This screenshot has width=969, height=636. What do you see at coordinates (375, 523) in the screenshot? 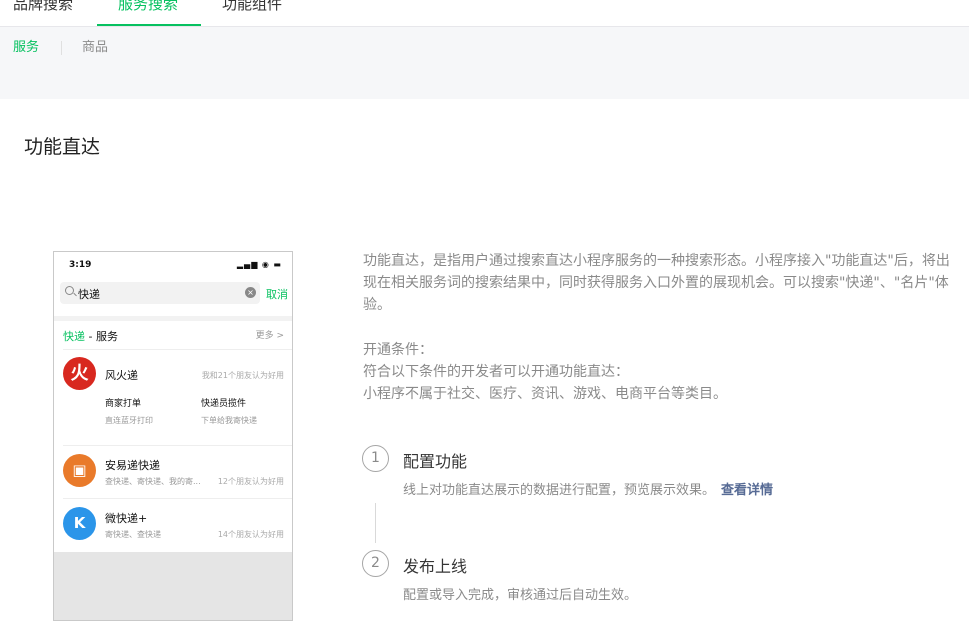
I see `step-connector` at bounding box center [375, 523].